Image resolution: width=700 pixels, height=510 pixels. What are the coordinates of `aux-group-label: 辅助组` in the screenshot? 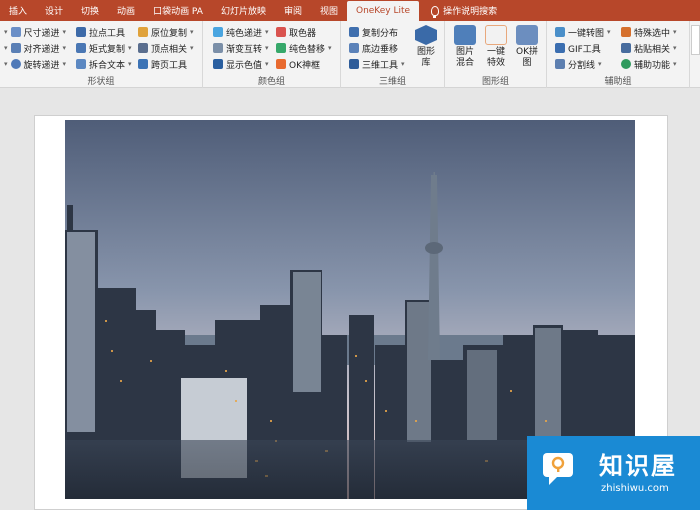 It's located at (618, 82).